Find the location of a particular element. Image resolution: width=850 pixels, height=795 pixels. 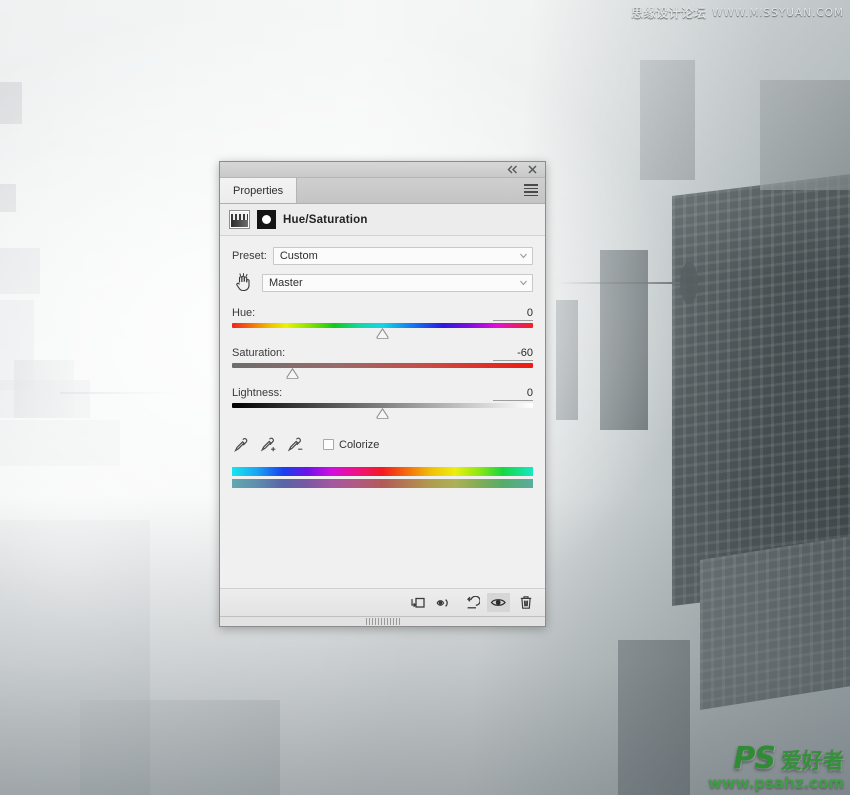

colorize-checkbox is located at coordinates (328, 444).